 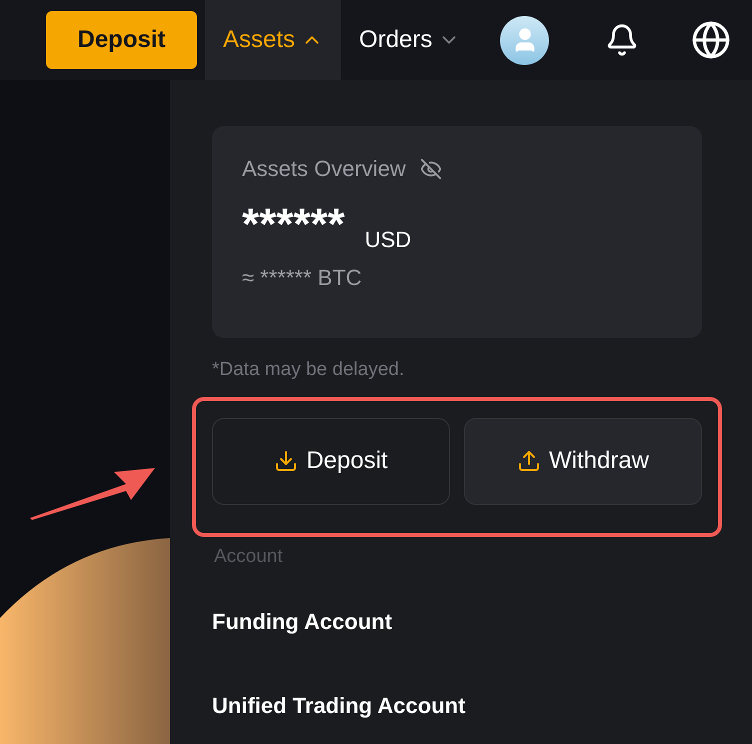 What do you see at coordinates (388, 240) in the screenshot?
I see `currency-label: USD` at bounding box center [388, 240].